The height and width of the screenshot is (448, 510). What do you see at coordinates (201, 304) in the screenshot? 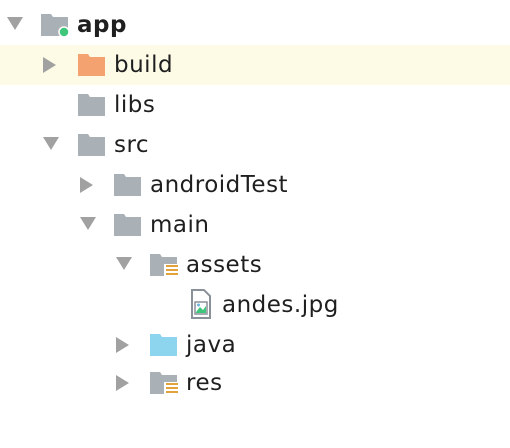
I see `image-file-icon` at bounding box center [201, 304].